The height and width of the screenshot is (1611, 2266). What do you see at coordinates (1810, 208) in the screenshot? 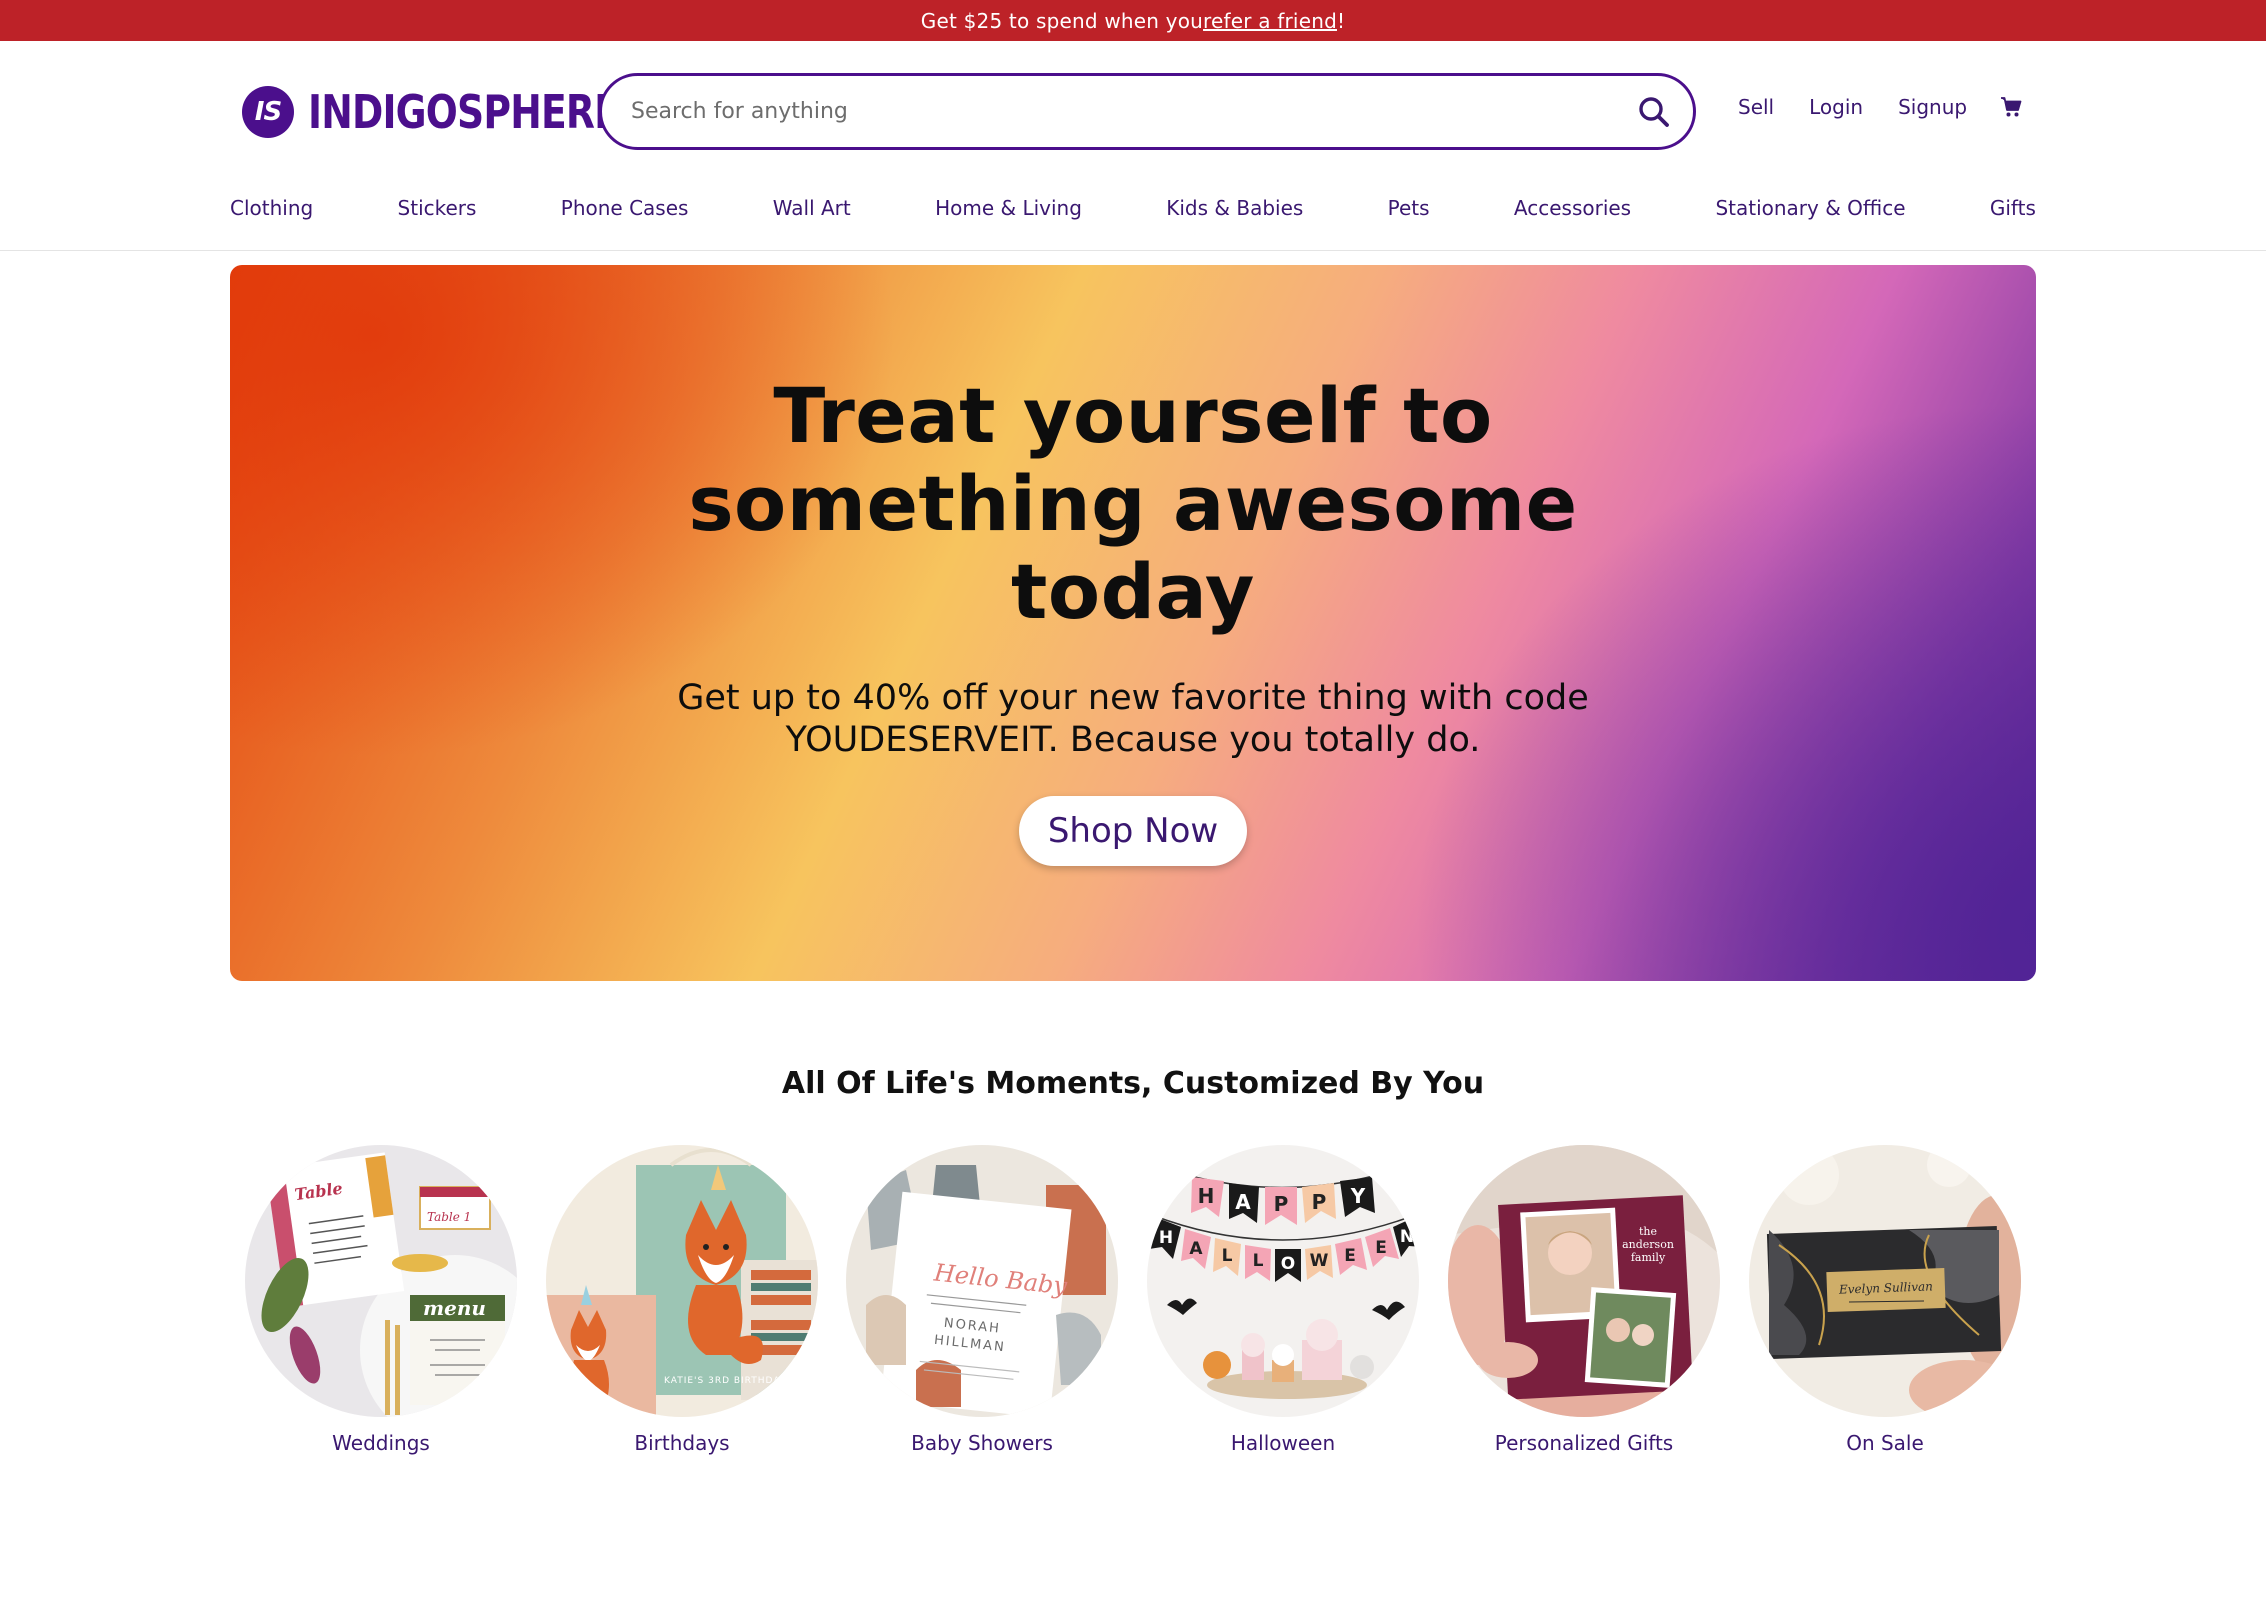
I see `nav-stationary-office: Stationary & Office` at bounding box center [1810, 208].